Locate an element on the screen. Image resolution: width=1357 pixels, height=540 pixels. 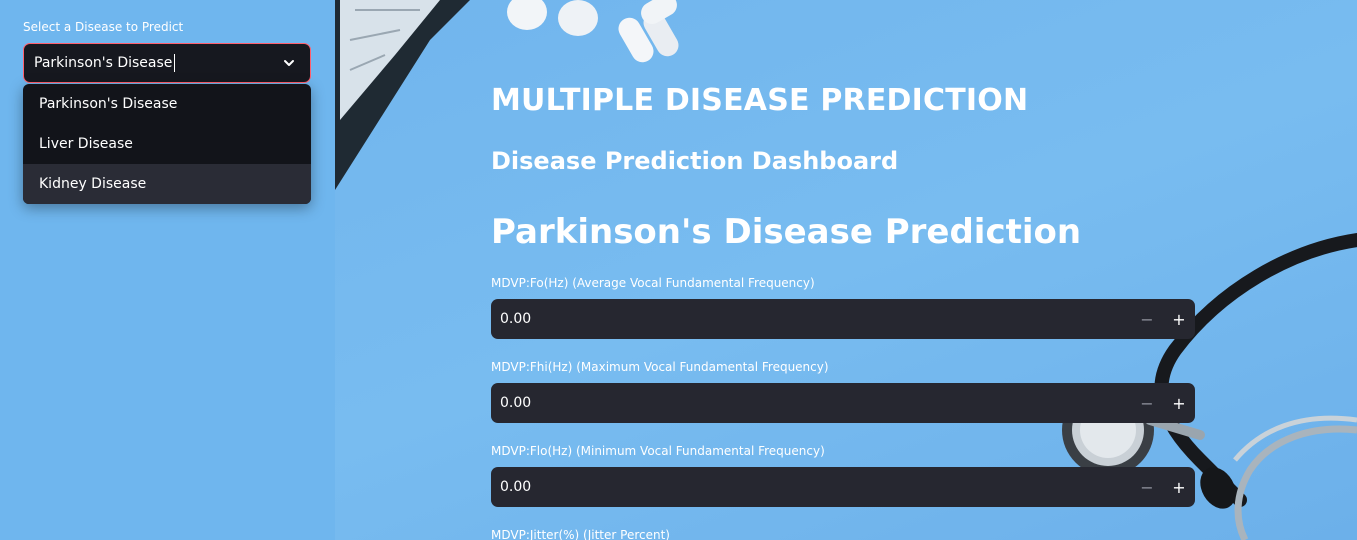
option-liver: Liver Disease is located at coordinates (167, 144).